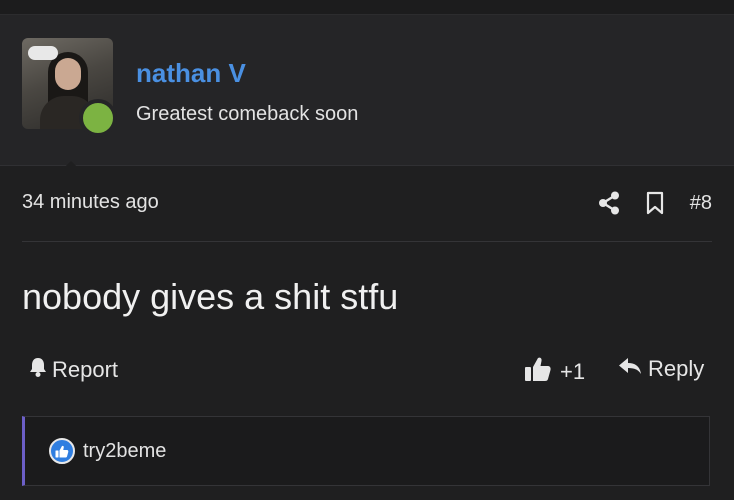  Describe the element at coordinates (191, 73) in the screenshot. I see `username: nathan V` at that location.